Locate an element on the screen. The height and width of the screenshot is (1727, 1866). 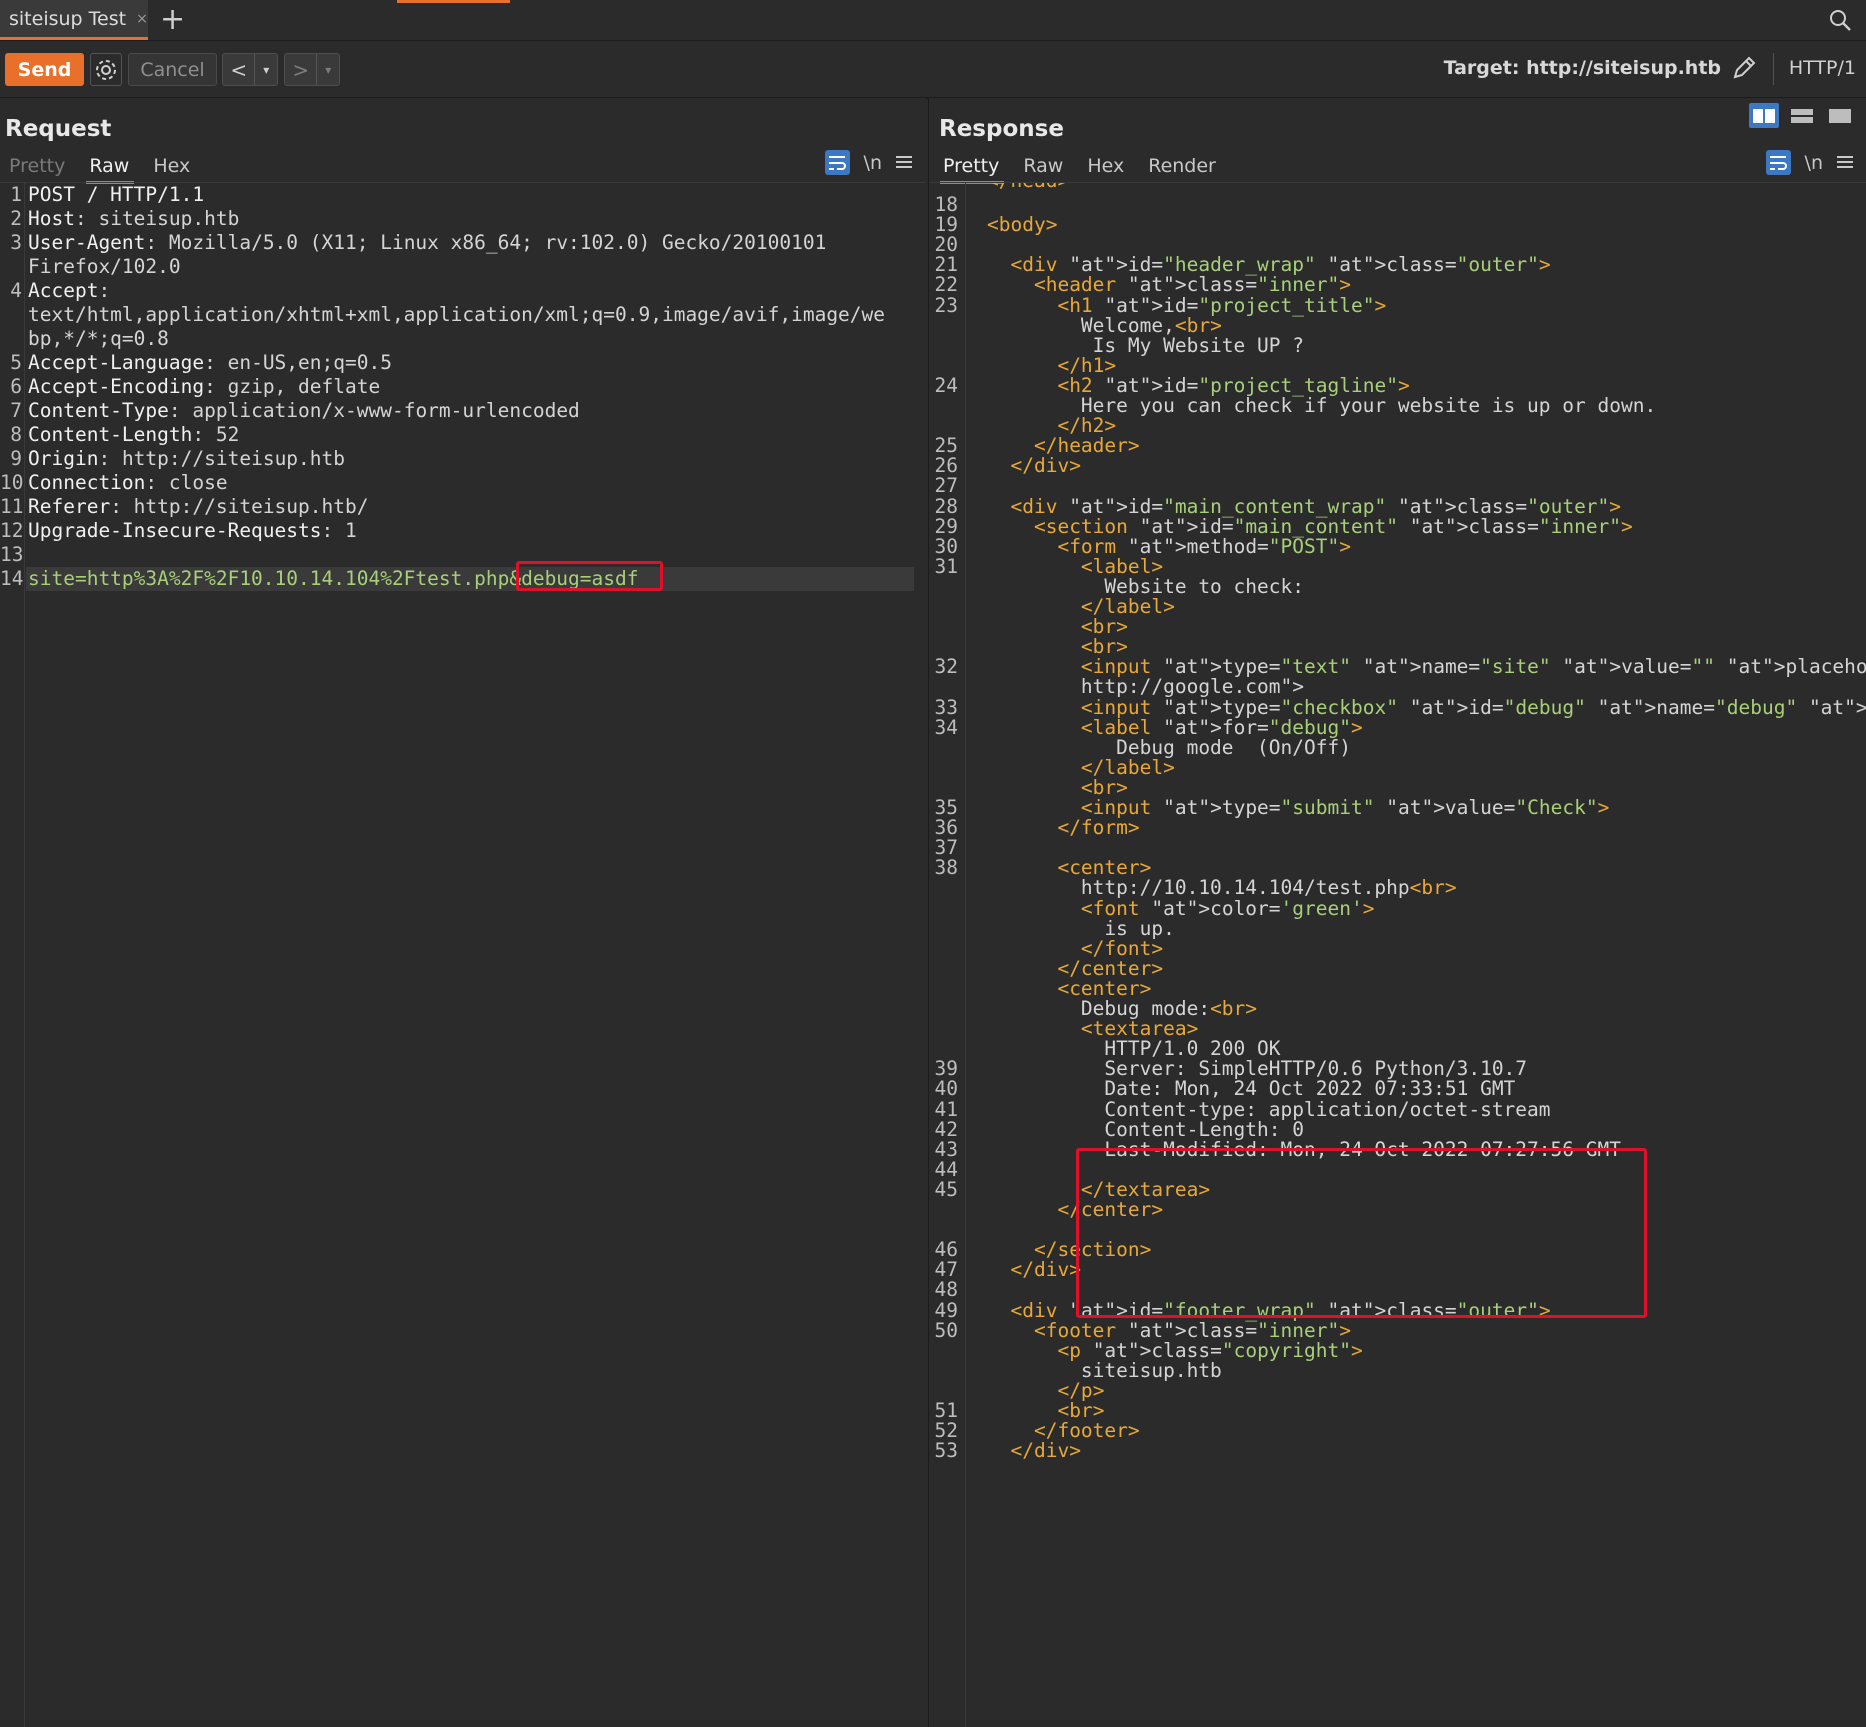
response-line-fragment: </head> is located at coordinates (1028, 188).